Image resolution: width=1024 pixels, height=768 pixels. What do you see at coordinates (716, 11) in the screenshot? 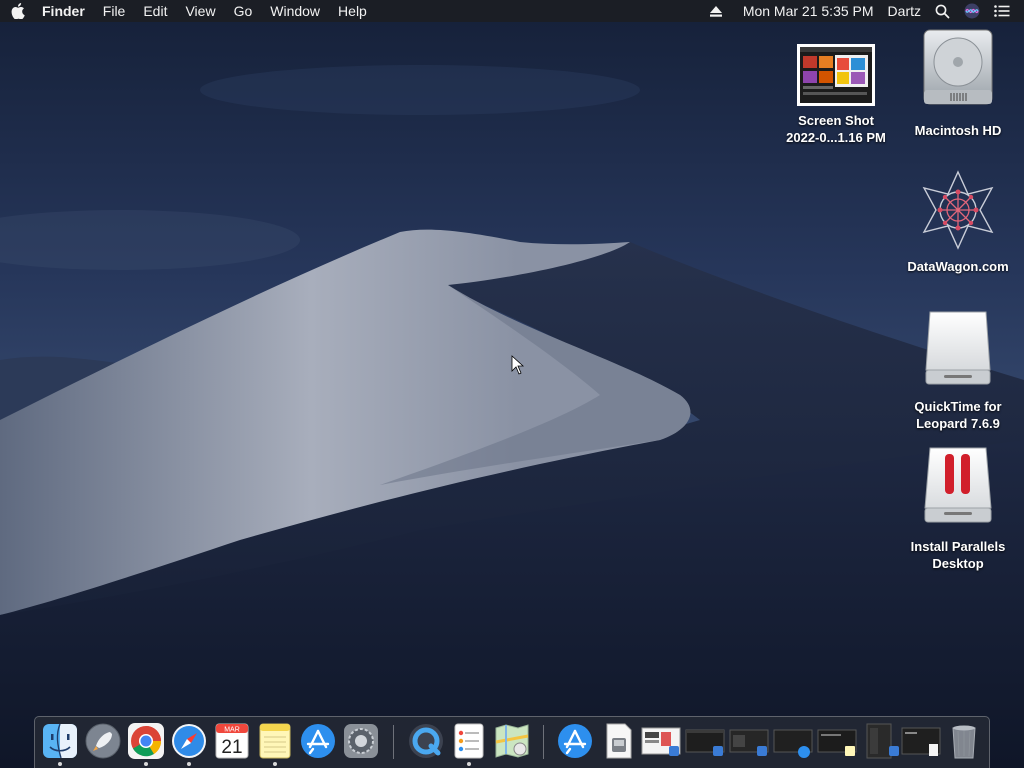
I see `eject-icon` at bounding box center [716, 11].